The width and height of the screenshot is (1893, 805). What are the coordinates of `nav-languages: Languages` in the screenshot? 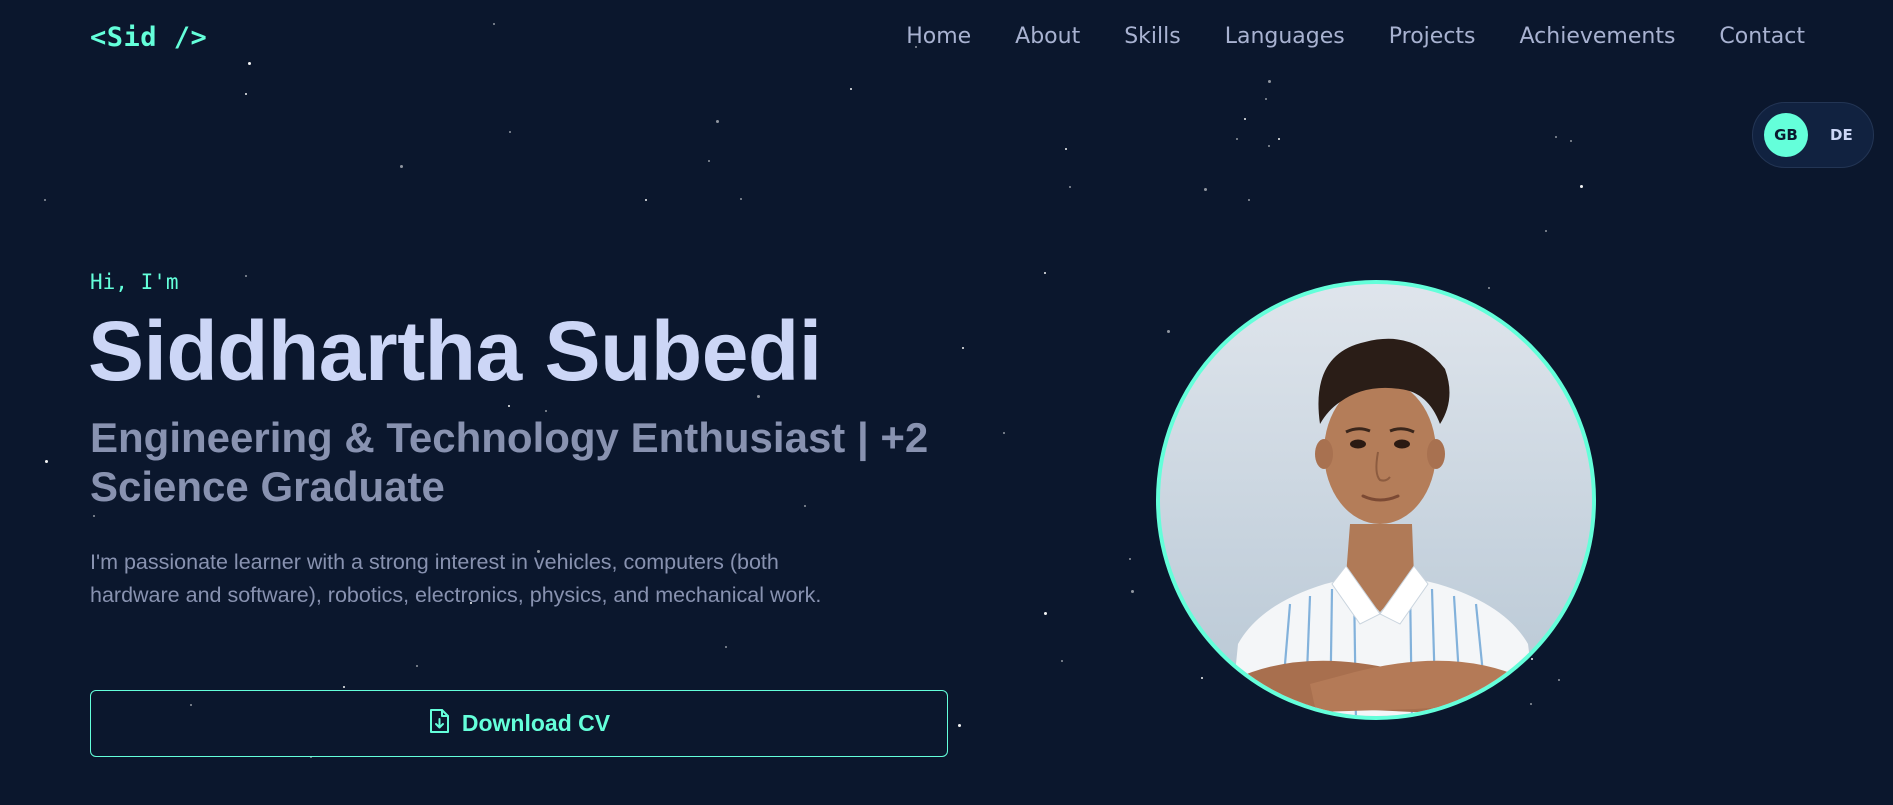 It's located at (1285, 36).